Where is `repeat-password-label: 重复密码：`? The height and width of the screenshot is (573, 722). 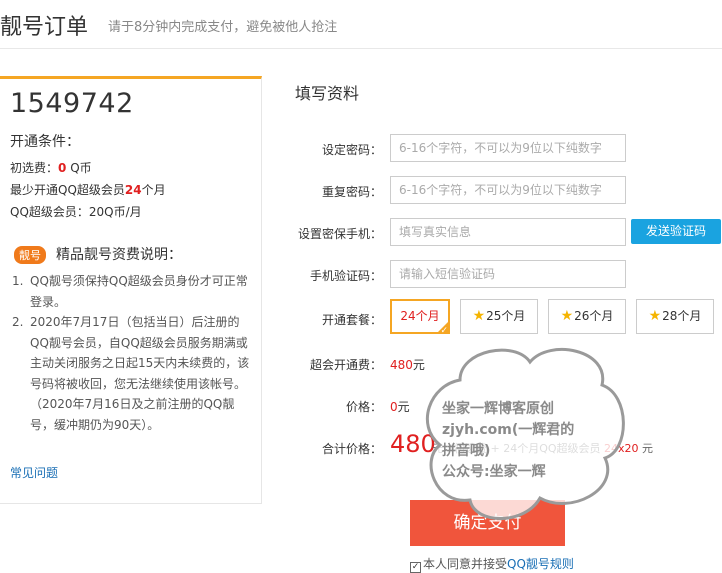
repeat-password-label: 重复密码： is located at coordinates (351, 192).